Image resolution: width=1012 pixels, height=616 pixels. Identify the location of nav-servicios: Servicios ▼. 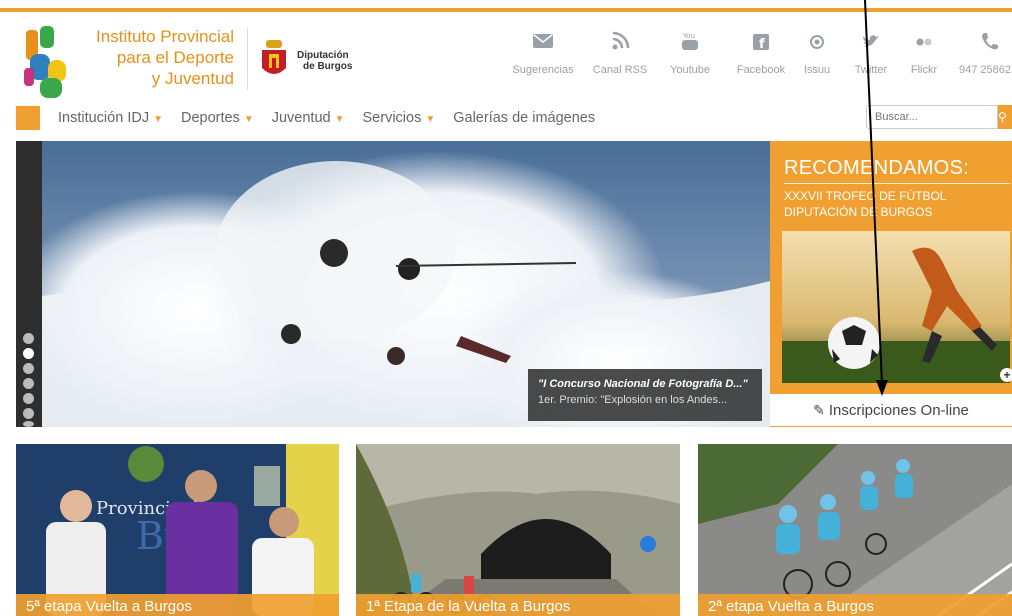
(399, 119).